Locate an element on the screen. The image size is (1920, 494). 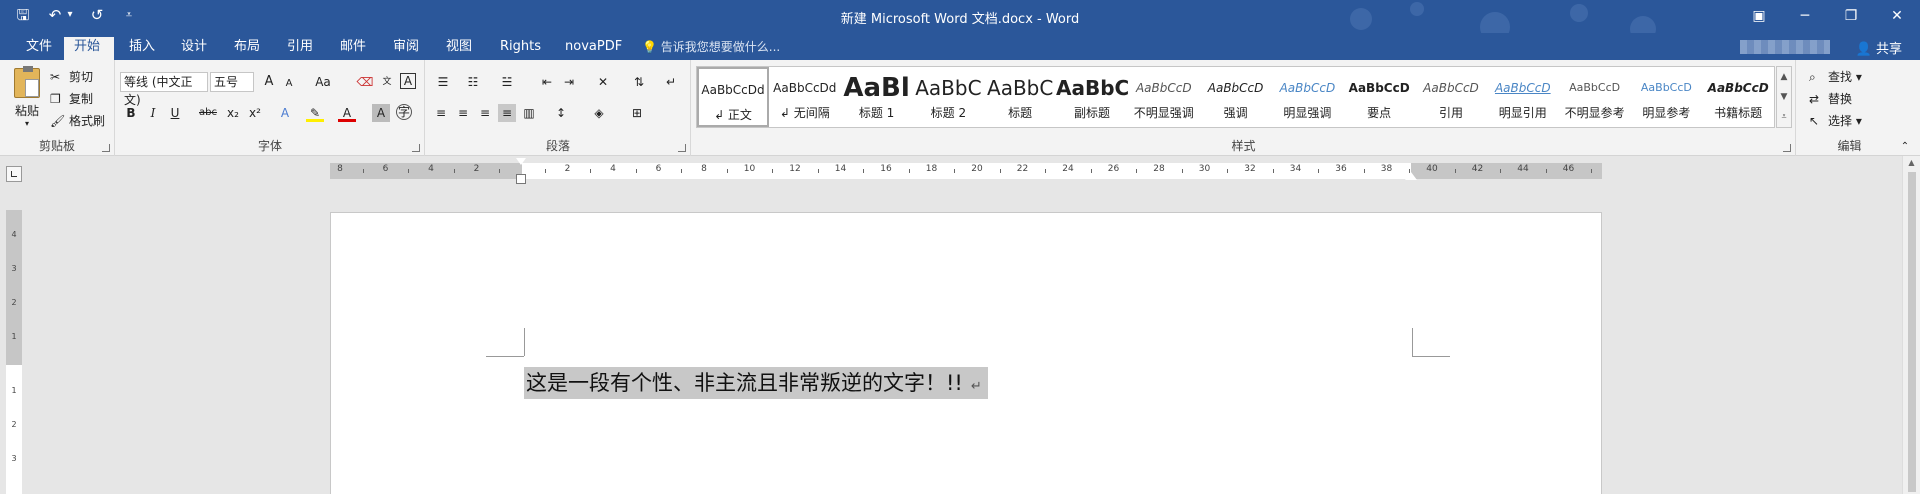
style-item: AaBbCcD 不明显参考 is located at coordinates (1595, 97).